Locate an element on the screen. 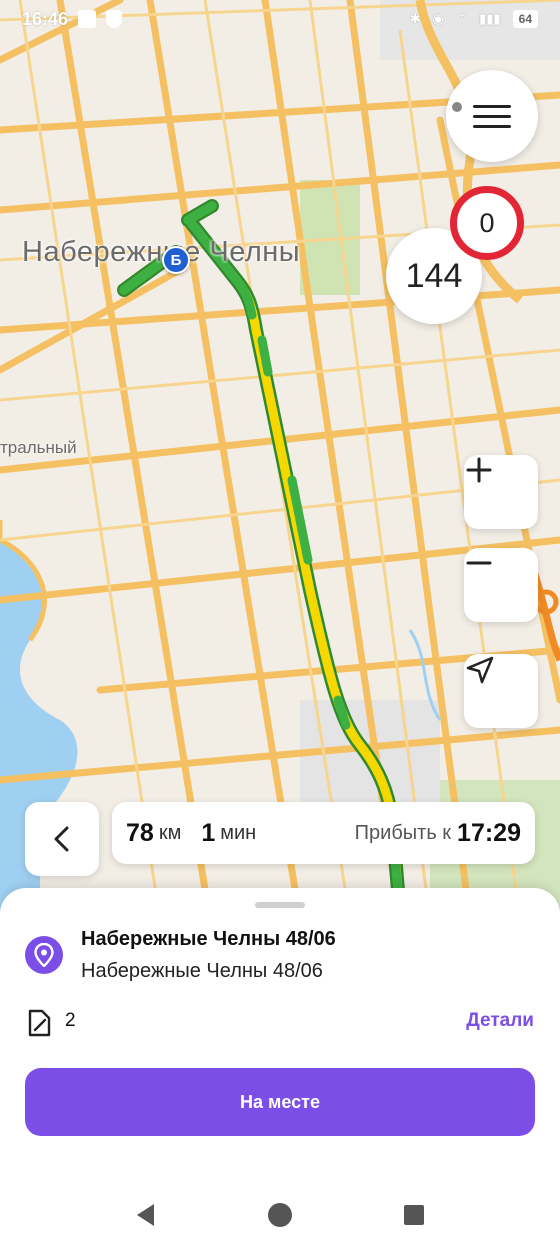  district-label: тральный is located at coordinates (38, 447).